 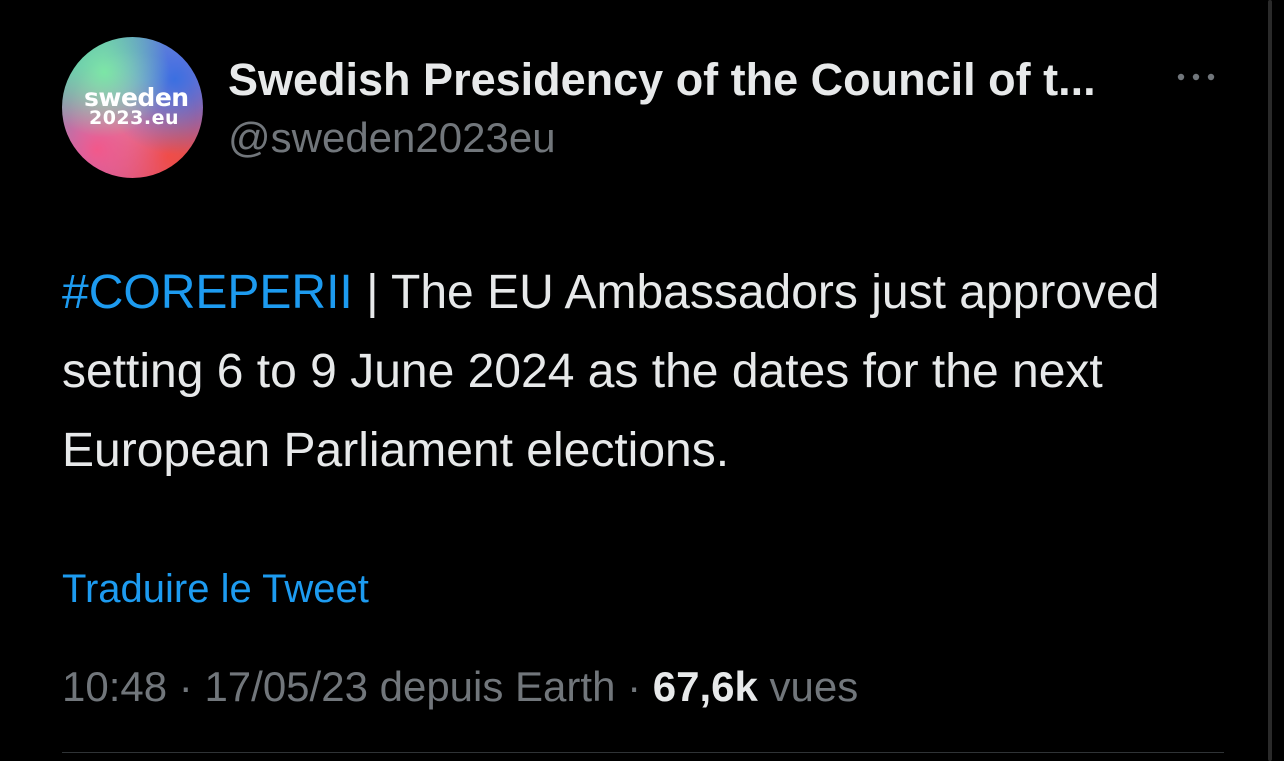 What do you see at coordinates (114, 686) in the screenshot?
I see `tweet-time: 10:48` at bounding box center [114, 686].